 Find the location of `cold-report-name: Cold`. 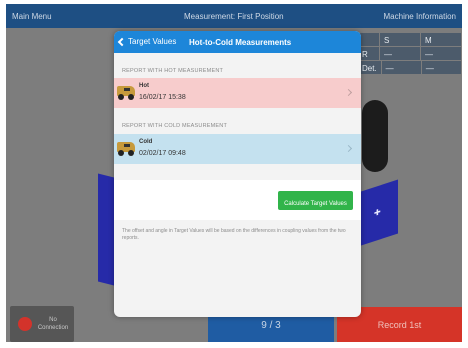

cold-report-name: Cold is located at coordinates (146, 142).